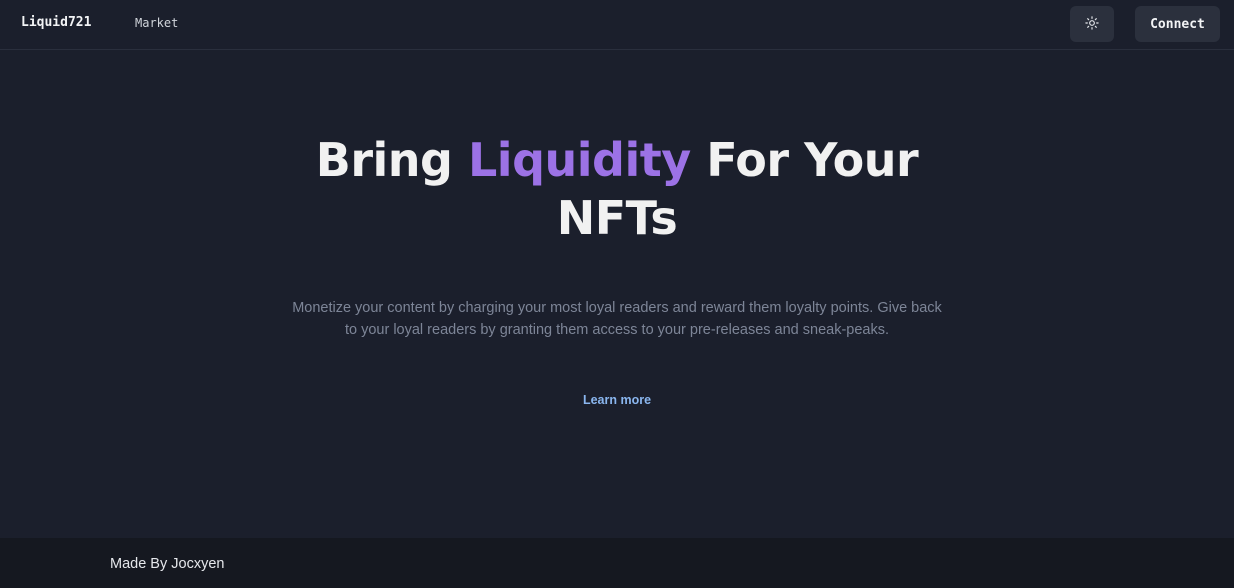  Describe the element at coordinates (391, 160) in the screenshot. I see `hero-title-prefix: Bring` at that location.